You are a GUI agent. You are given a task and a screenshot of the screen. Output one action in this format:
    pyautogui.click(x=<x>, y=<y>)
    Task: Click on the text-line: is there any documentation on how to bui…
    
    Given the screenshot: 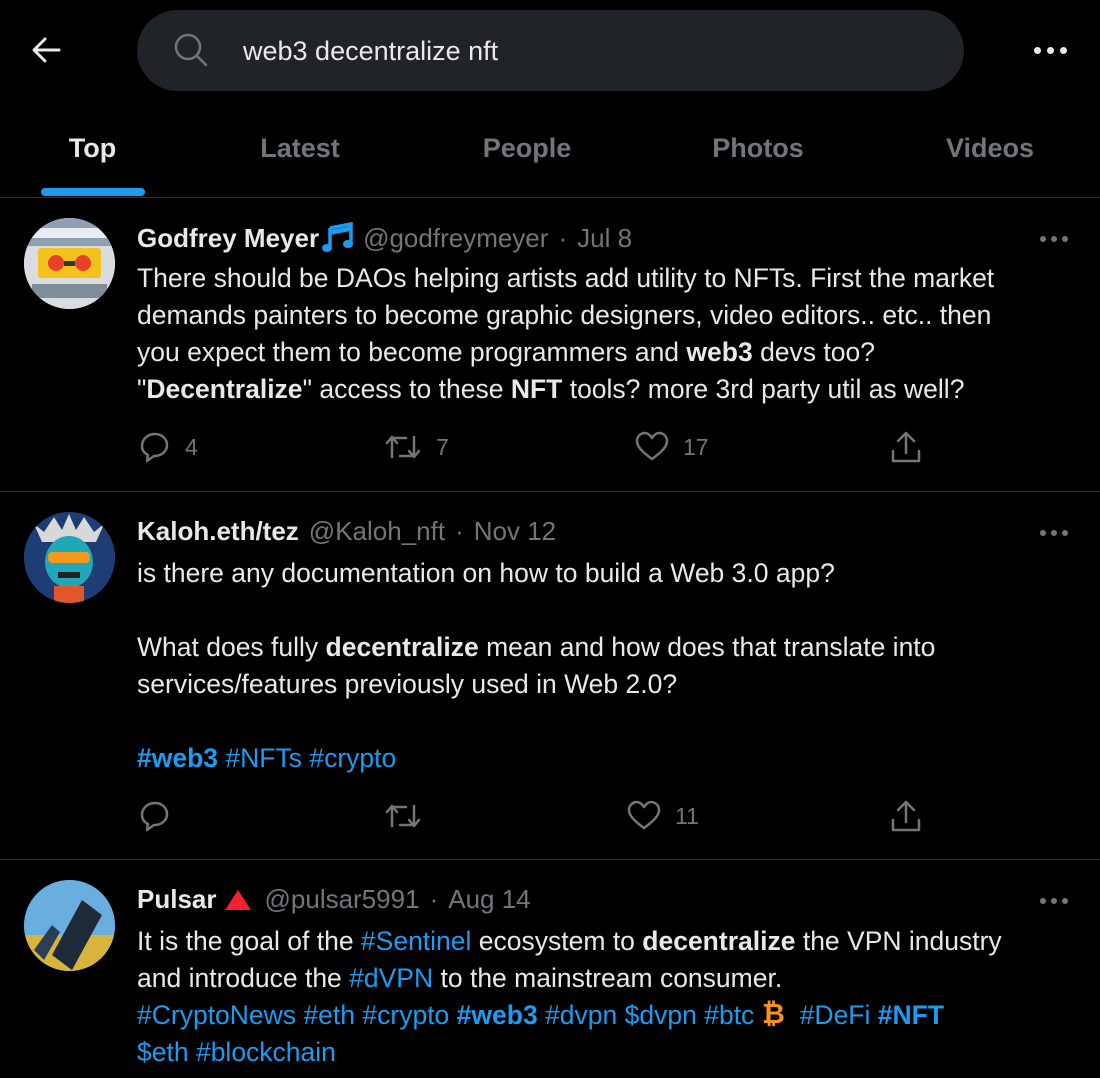 What is the action you would take?
    pyautogui.click(x=486, y=573)
    